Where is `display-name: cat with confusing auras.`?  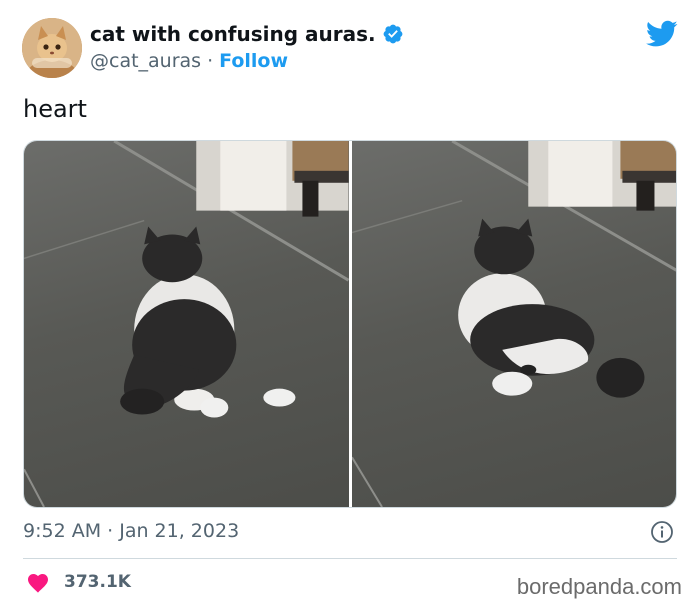
display-name: cat with confusing auras. is located at coordinates (247, 34).